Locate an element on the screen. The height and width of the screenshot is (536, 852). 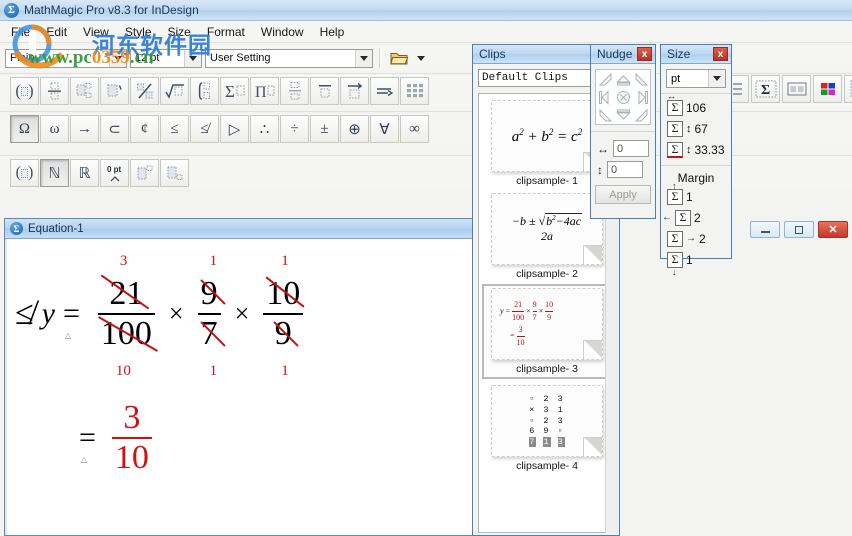
nudge-panel-titlebar: Nudge x is located at coordinates (623, 54).